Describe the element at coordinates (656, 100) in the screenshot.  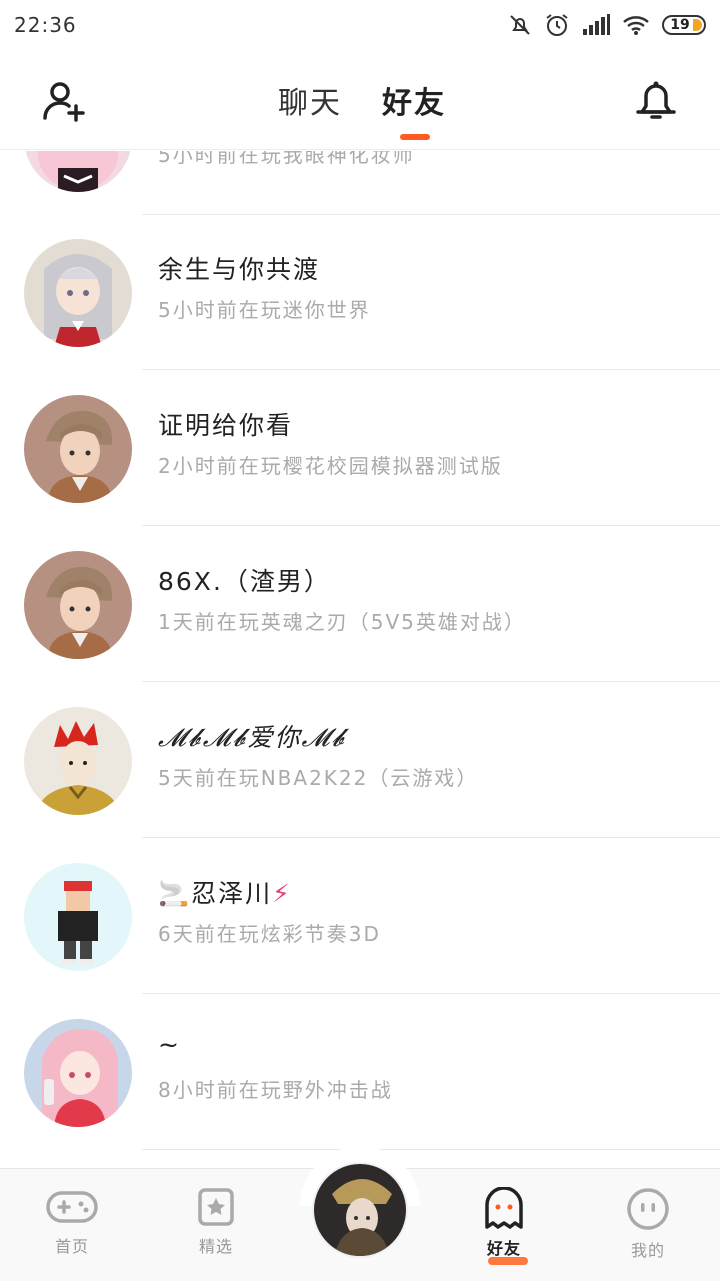
I see `bell-icon` at that location.